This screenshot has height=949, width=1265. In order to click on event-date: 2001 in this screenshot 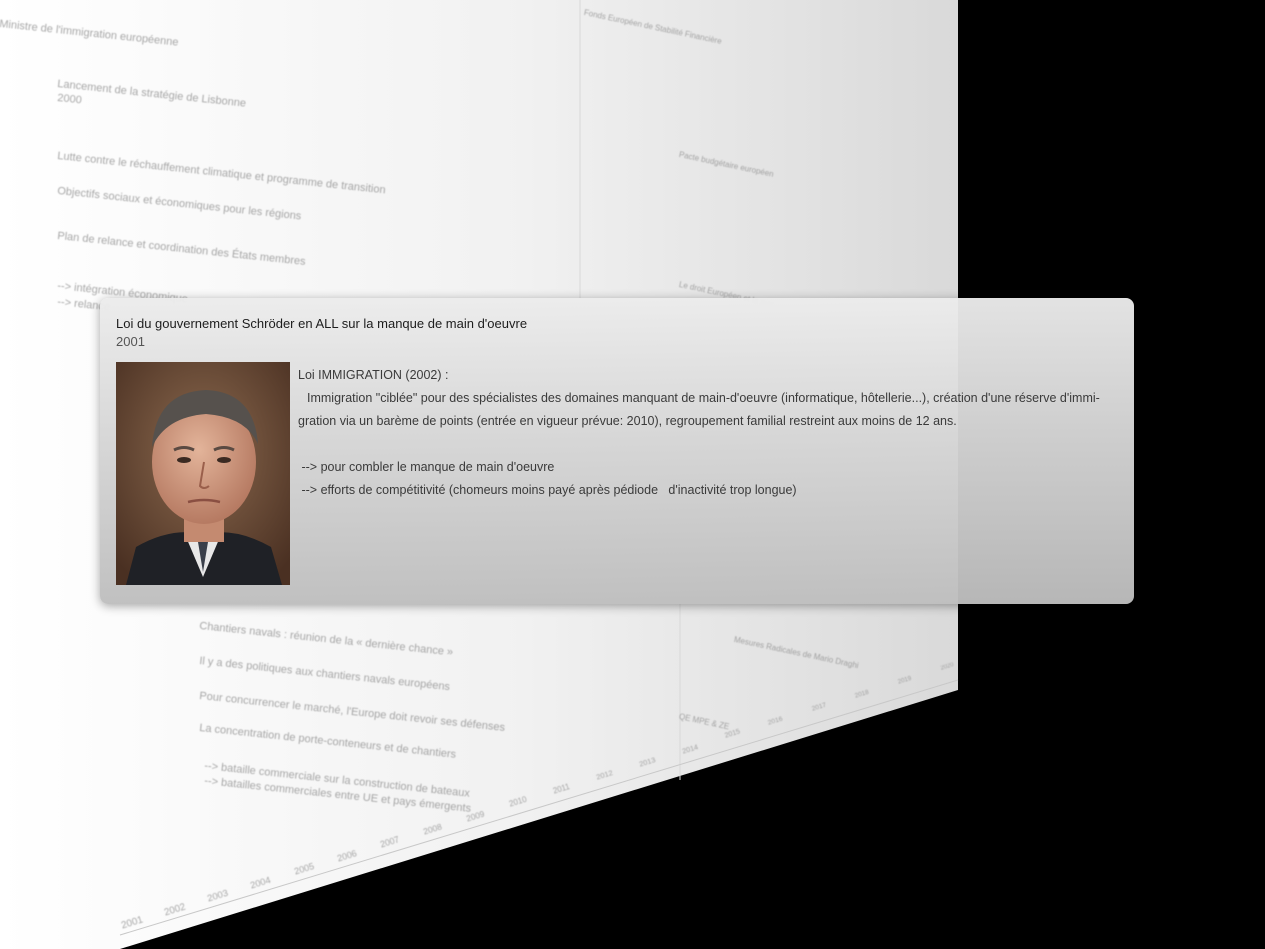, I will do `click(130, 341)`.